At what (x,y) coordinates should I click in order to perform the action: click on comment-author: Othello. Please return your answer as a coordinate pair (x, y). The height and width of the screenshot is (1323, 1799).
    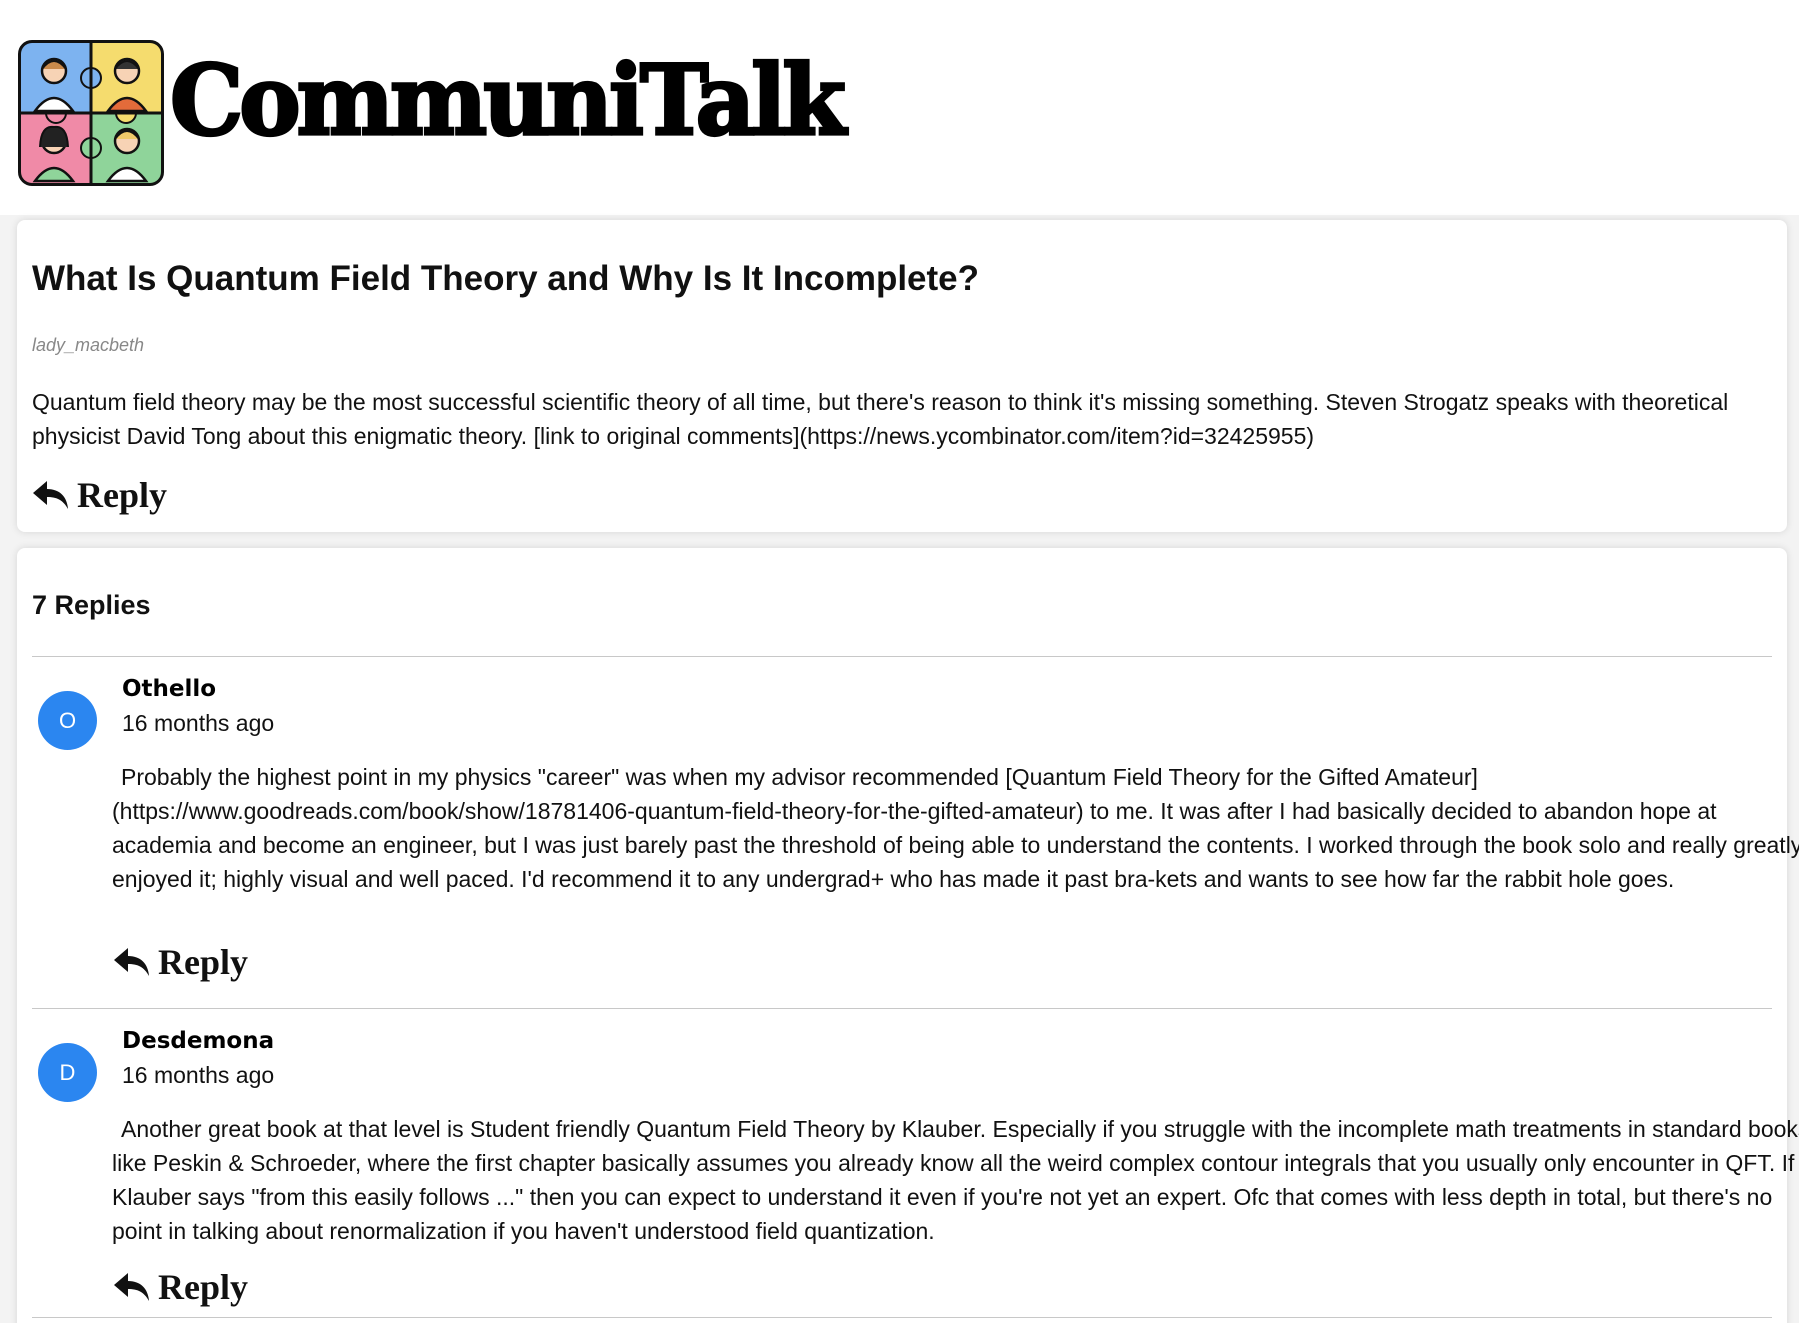
    Looking at the image, I should click on (169, 689).